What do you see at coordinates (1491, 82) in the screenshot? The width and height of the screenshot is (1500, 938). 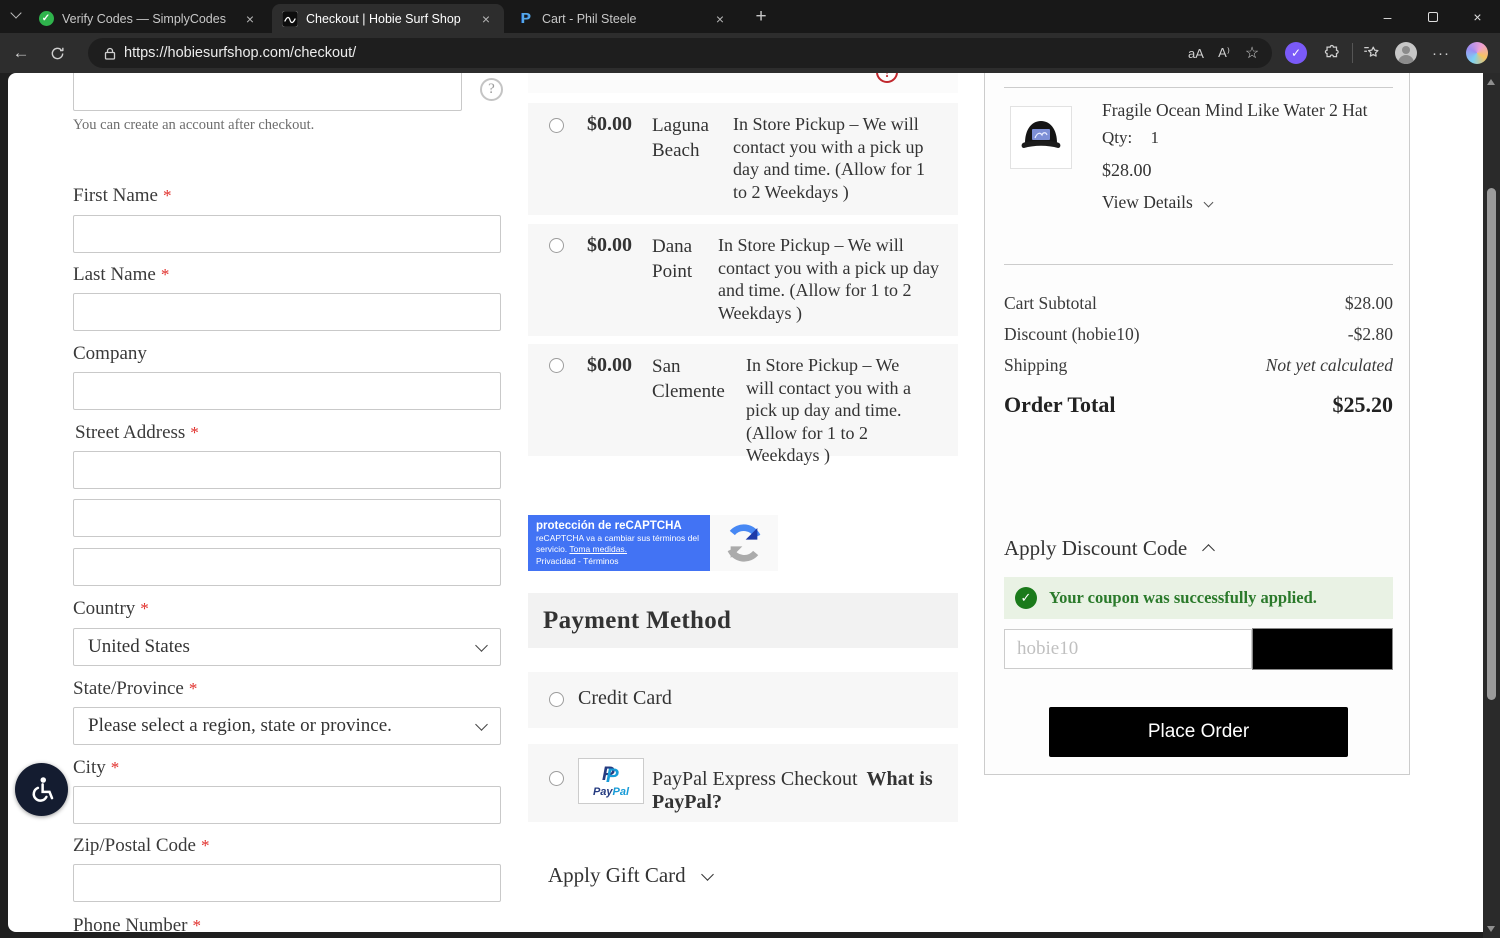 I see `scroll-up-arrow` at bounding box center [1491, 82].